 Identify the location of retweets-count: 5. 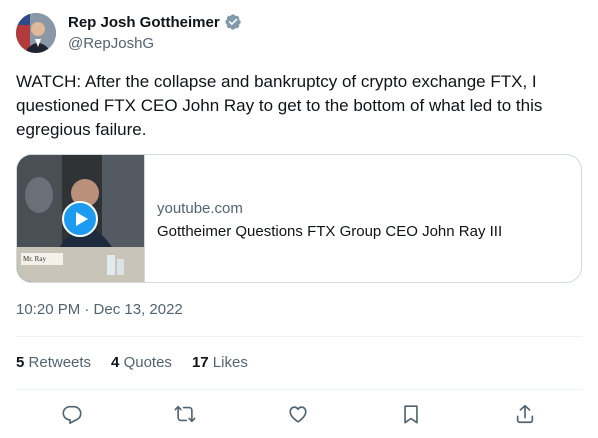
(20, 362).